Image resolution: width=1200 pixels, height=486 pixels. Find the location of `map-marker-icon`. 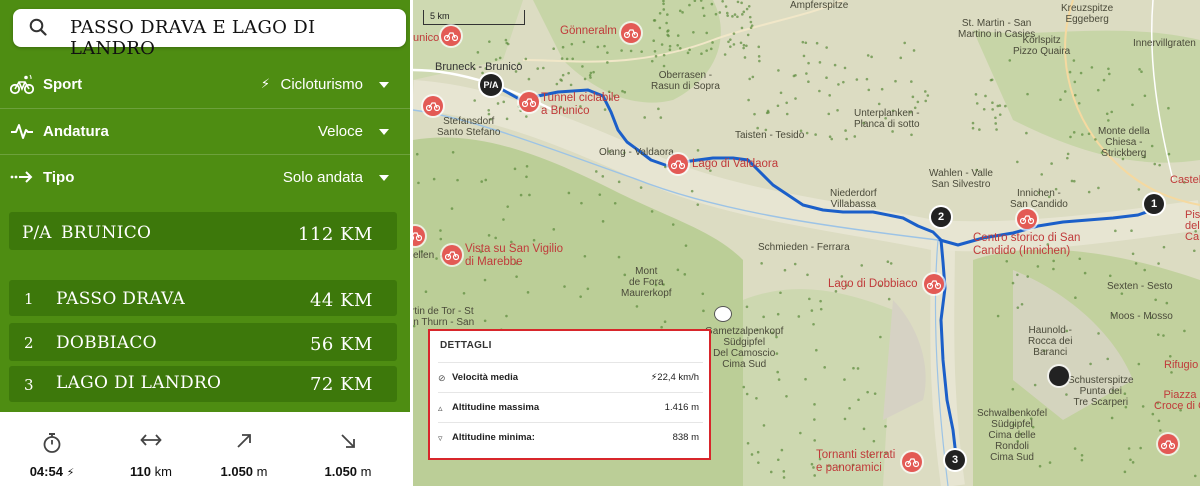

map-marker-icon is located at coordinates (723, 314).